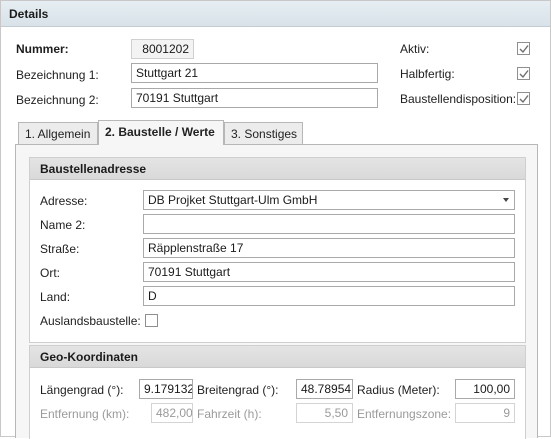  What do you see at coordinates (506, 200) in the screenshot?
I see `chevron-down-icon` at bounding box center [506, 200].